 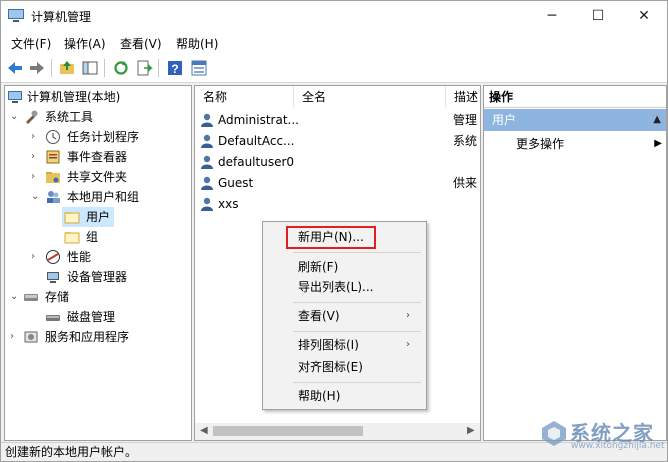 I want to click on tree-node-event-viewer: › 事件查看器, so click(x=97, y=157).